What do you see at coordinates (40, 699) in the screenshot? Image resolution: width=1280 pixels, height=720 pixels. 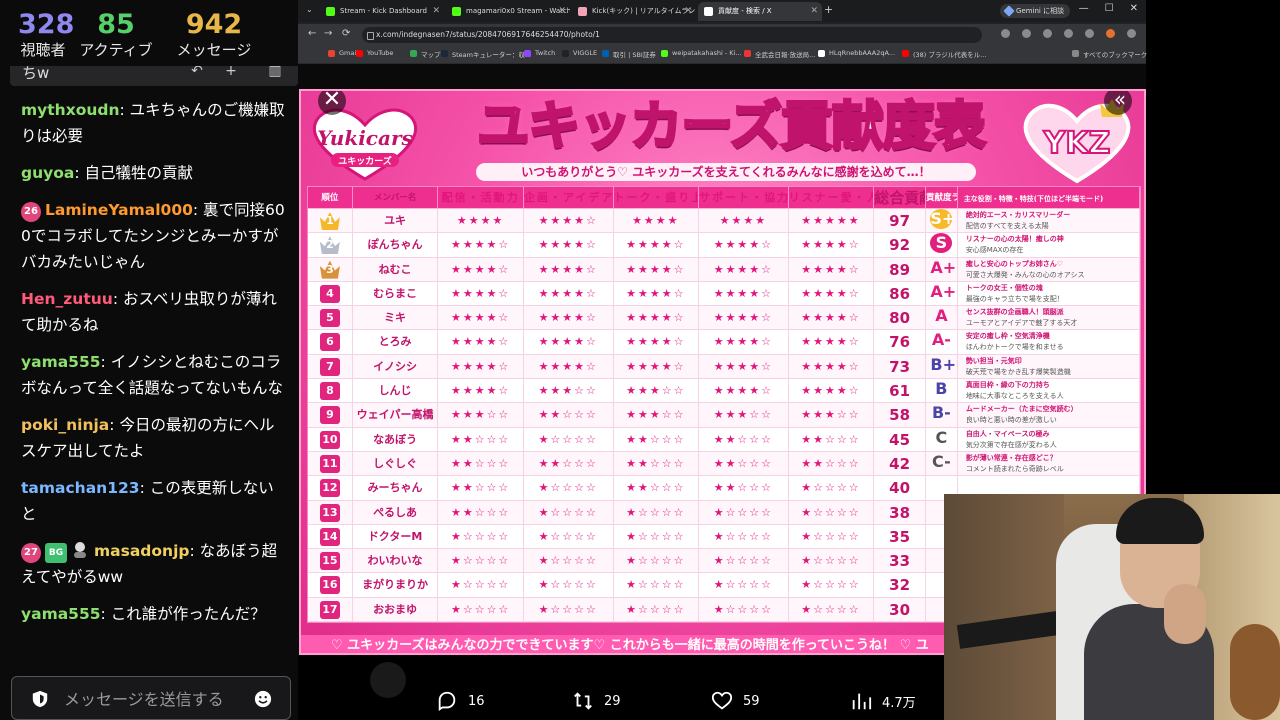 I see `shield-icon` at bounding box center [40, 699].